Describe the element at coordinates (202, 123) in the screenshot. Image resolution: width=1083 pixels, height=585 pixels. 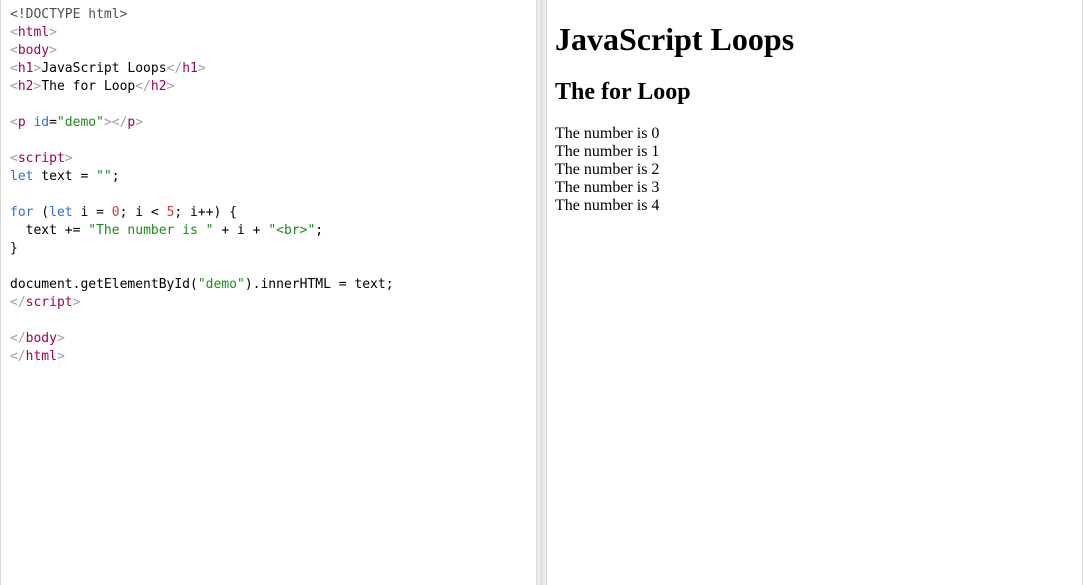
I see `code-line: <p id="demo"></p>` at that location.